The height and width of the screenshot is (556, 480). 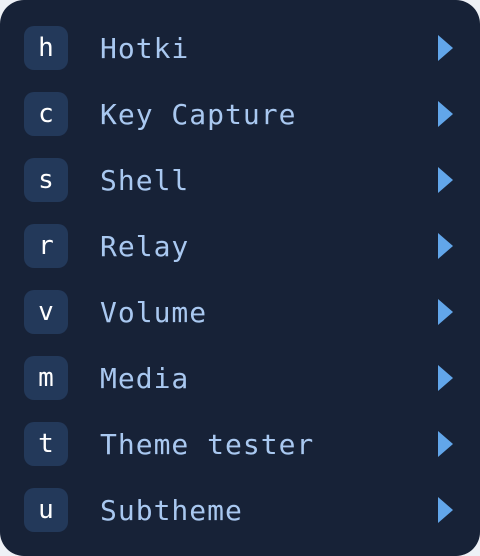 What do you see at coordinates (171, 510) in the screenshot?
I see `menu-item-label: Subtheme` at bounding box center [171, 510].